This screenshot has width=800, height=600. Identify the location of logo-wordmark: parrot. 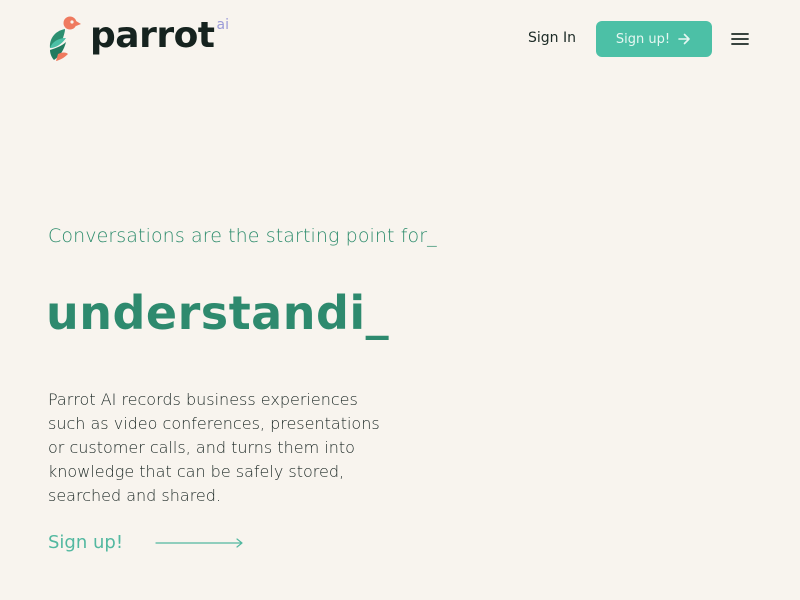
(152, 35).